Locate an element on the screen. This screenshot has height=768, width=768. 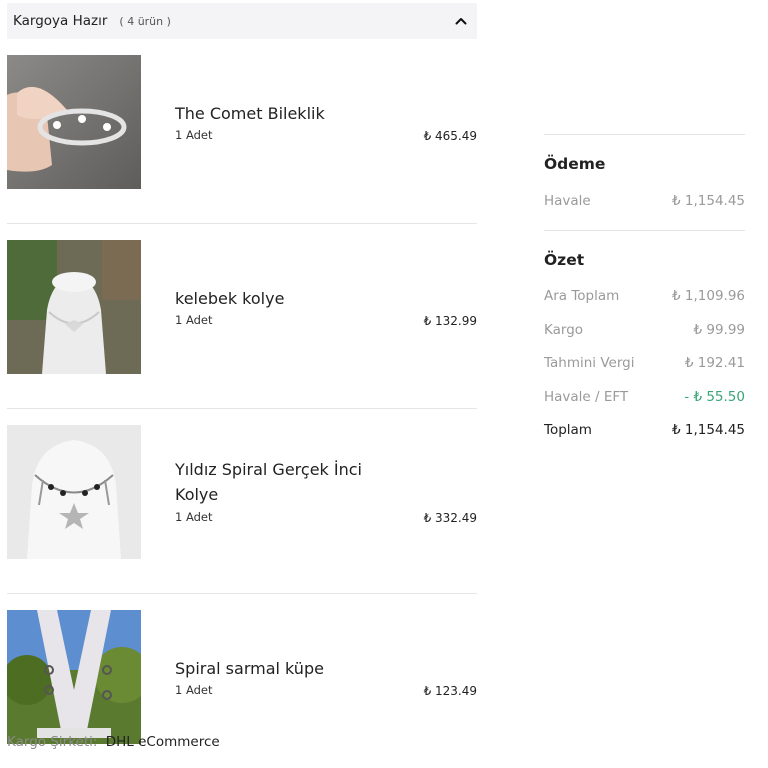
carrier-label: Kargo Şirketi: is located at coordinates (52, 742).